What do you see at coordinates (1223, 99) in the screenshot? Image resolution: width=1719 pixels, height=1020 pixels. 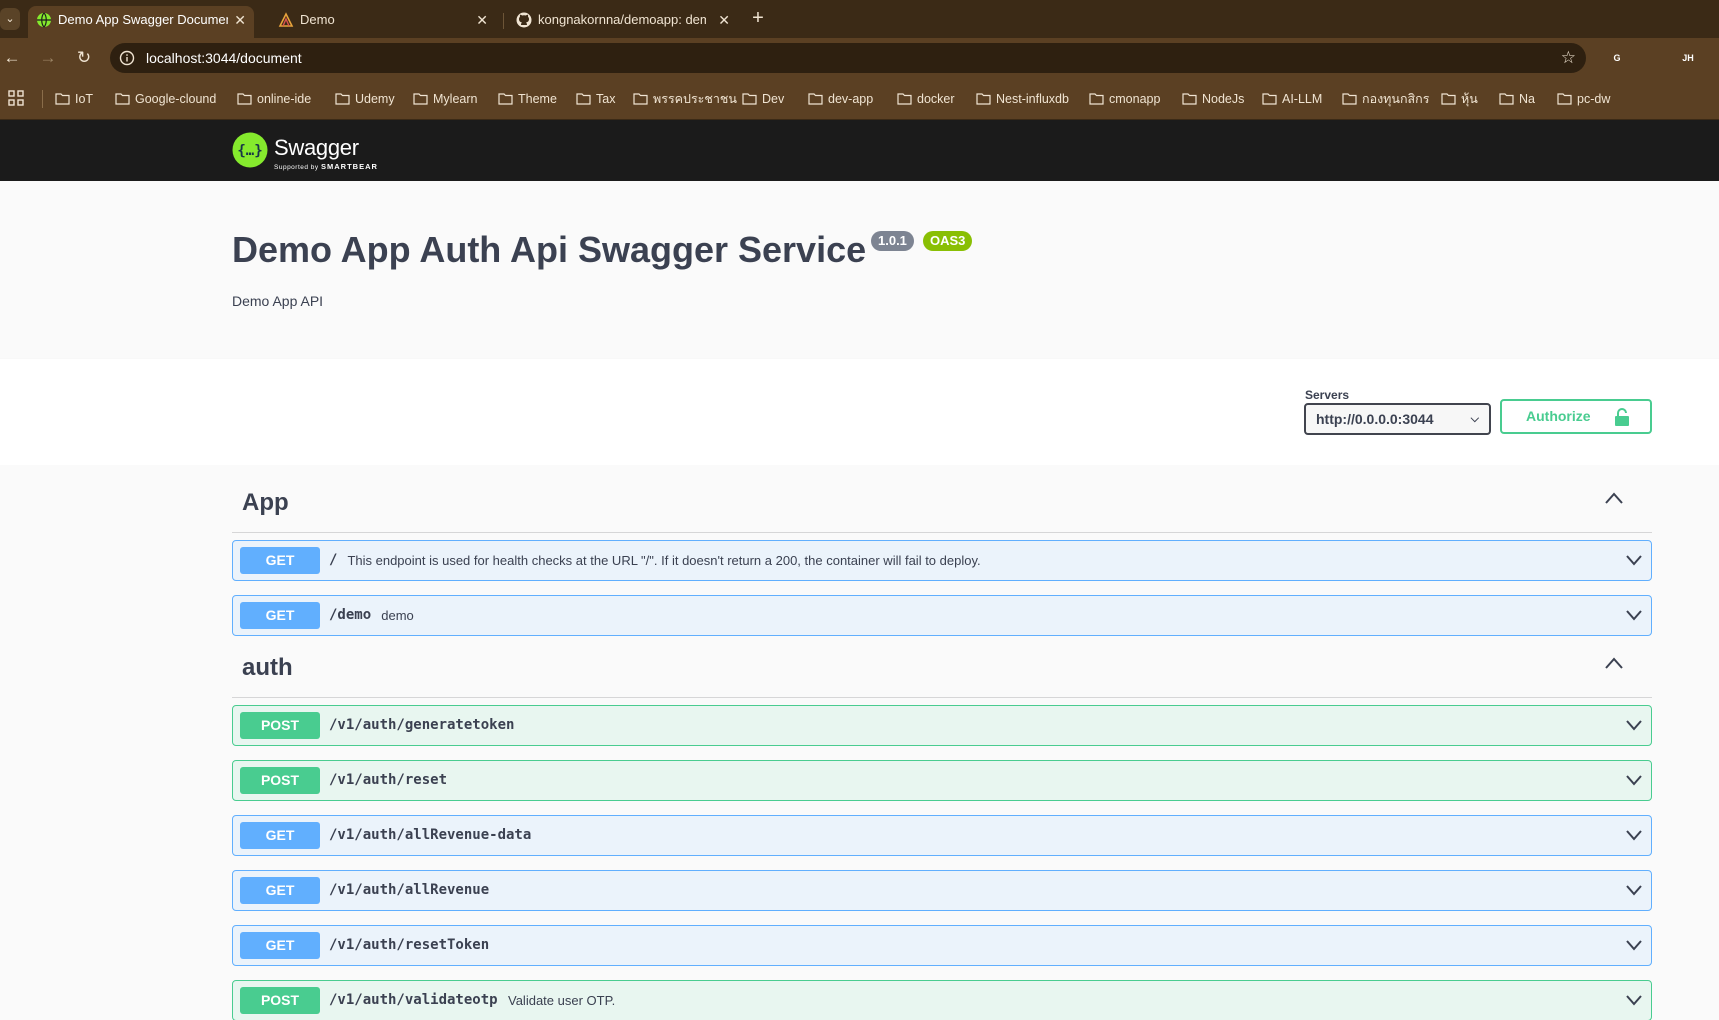 I see `bookmark-label: NodeJs` at bounding box center [1223, 99].